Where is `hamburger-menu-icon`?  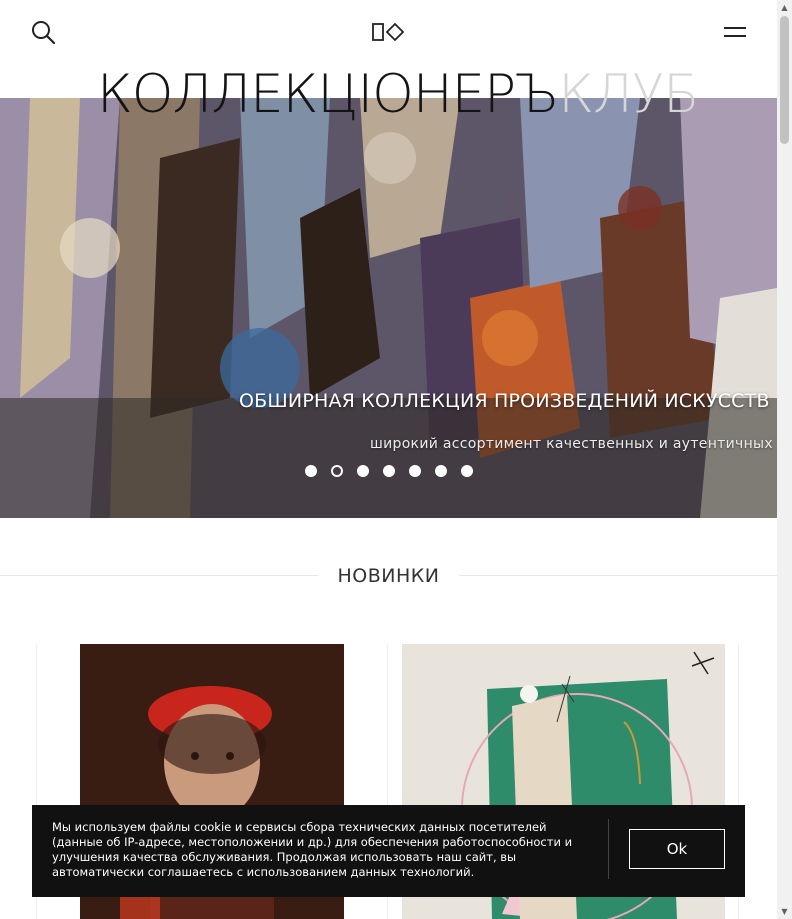 hamburger-menu-icon is located at coordinates (735, 32).